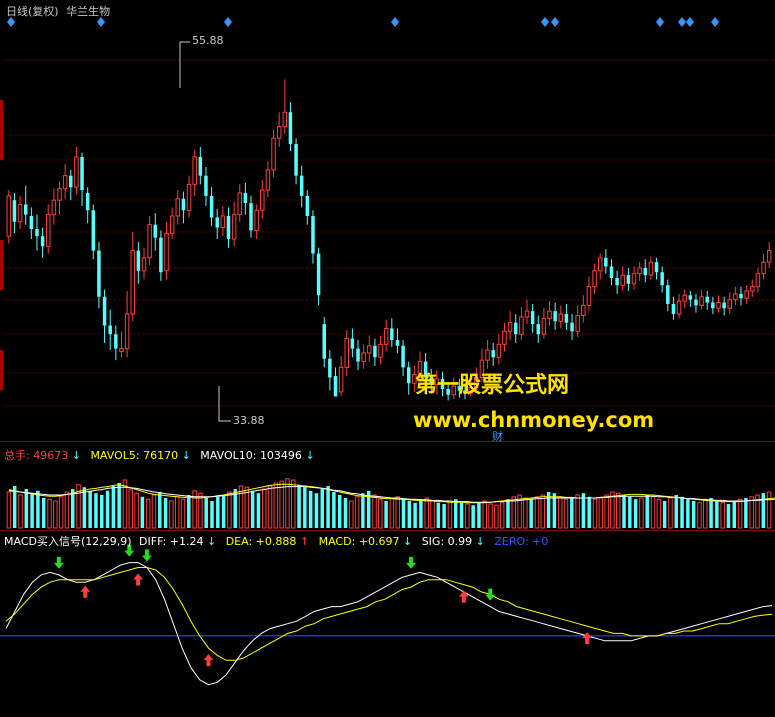  I want to click on period-title: 日线(复权), so click(32, 11).